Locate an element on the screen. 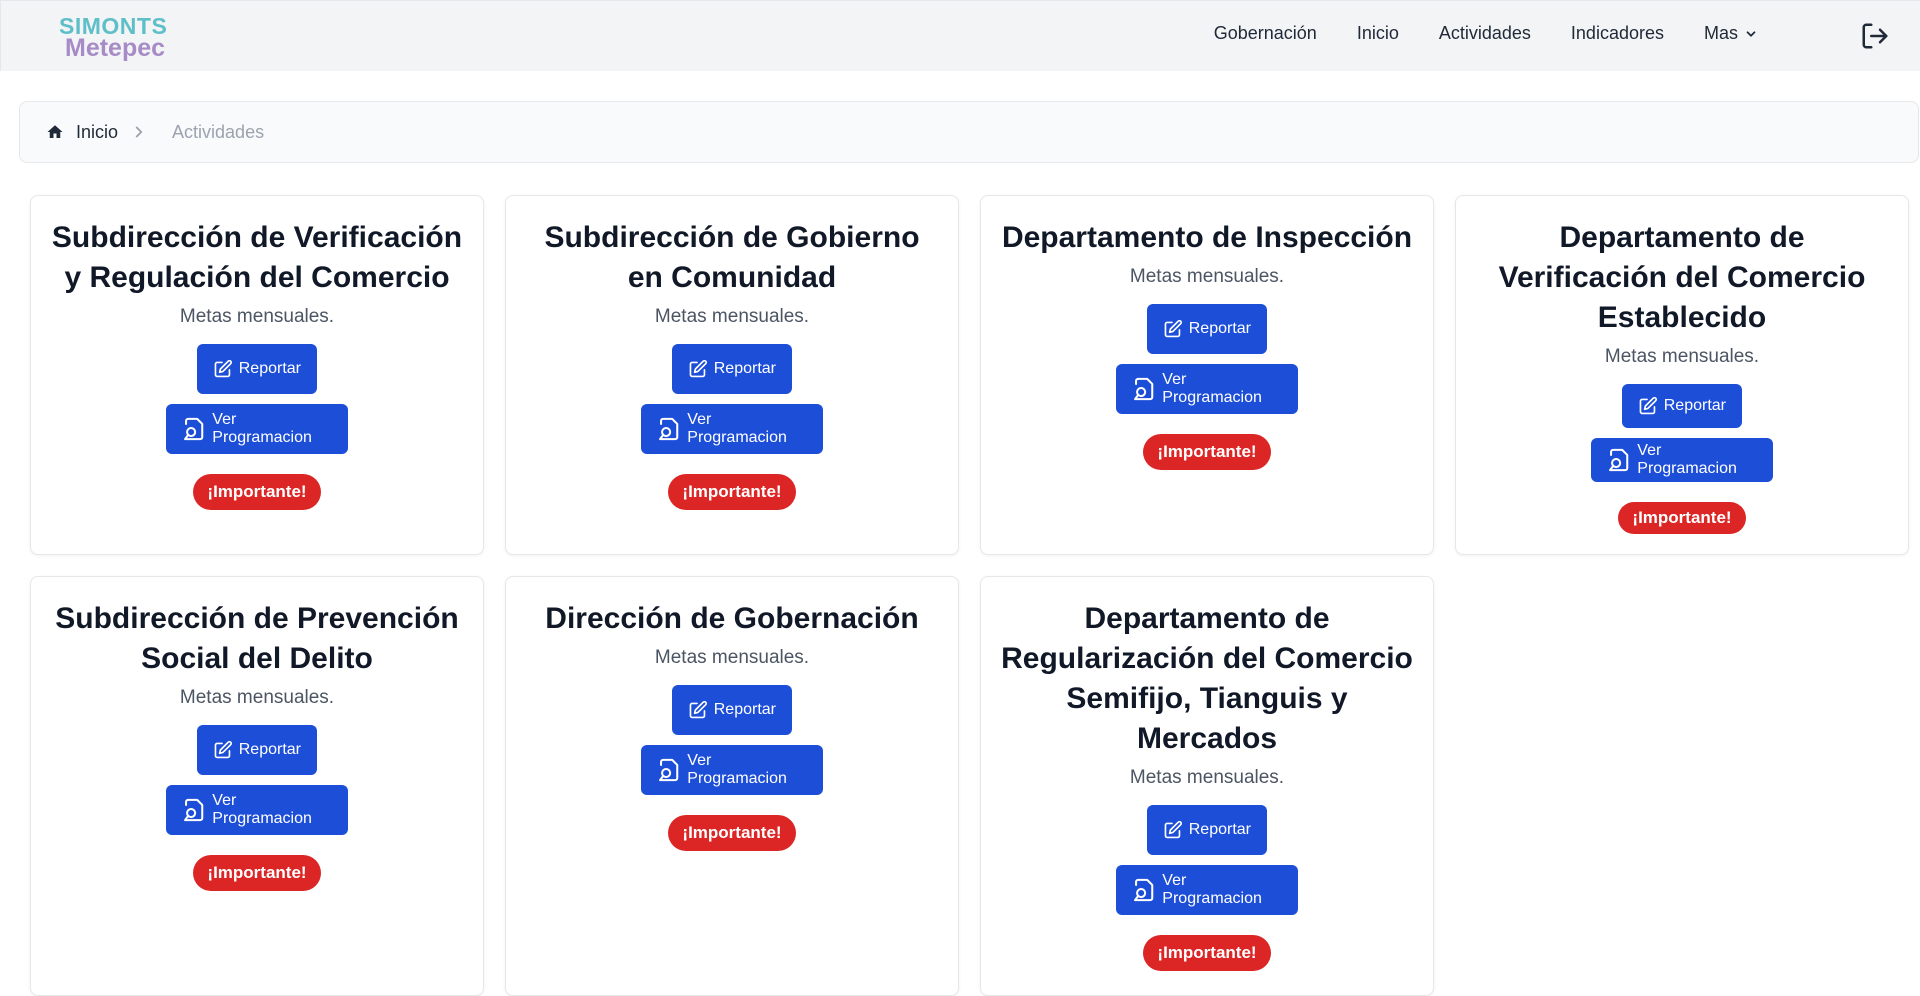 This screenshot has height=996, width=1920. breadcrumb-home-label: Inicio is located at coordinates (97, 131).